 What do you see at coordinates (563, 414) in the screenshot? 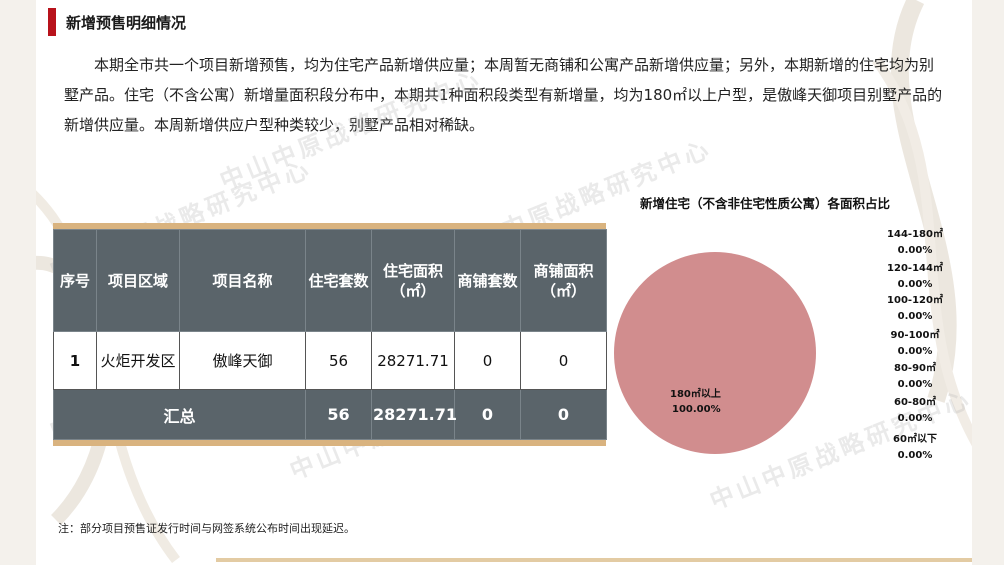
I see `summary-shop-area: 0` at bounding box center [563, 414].